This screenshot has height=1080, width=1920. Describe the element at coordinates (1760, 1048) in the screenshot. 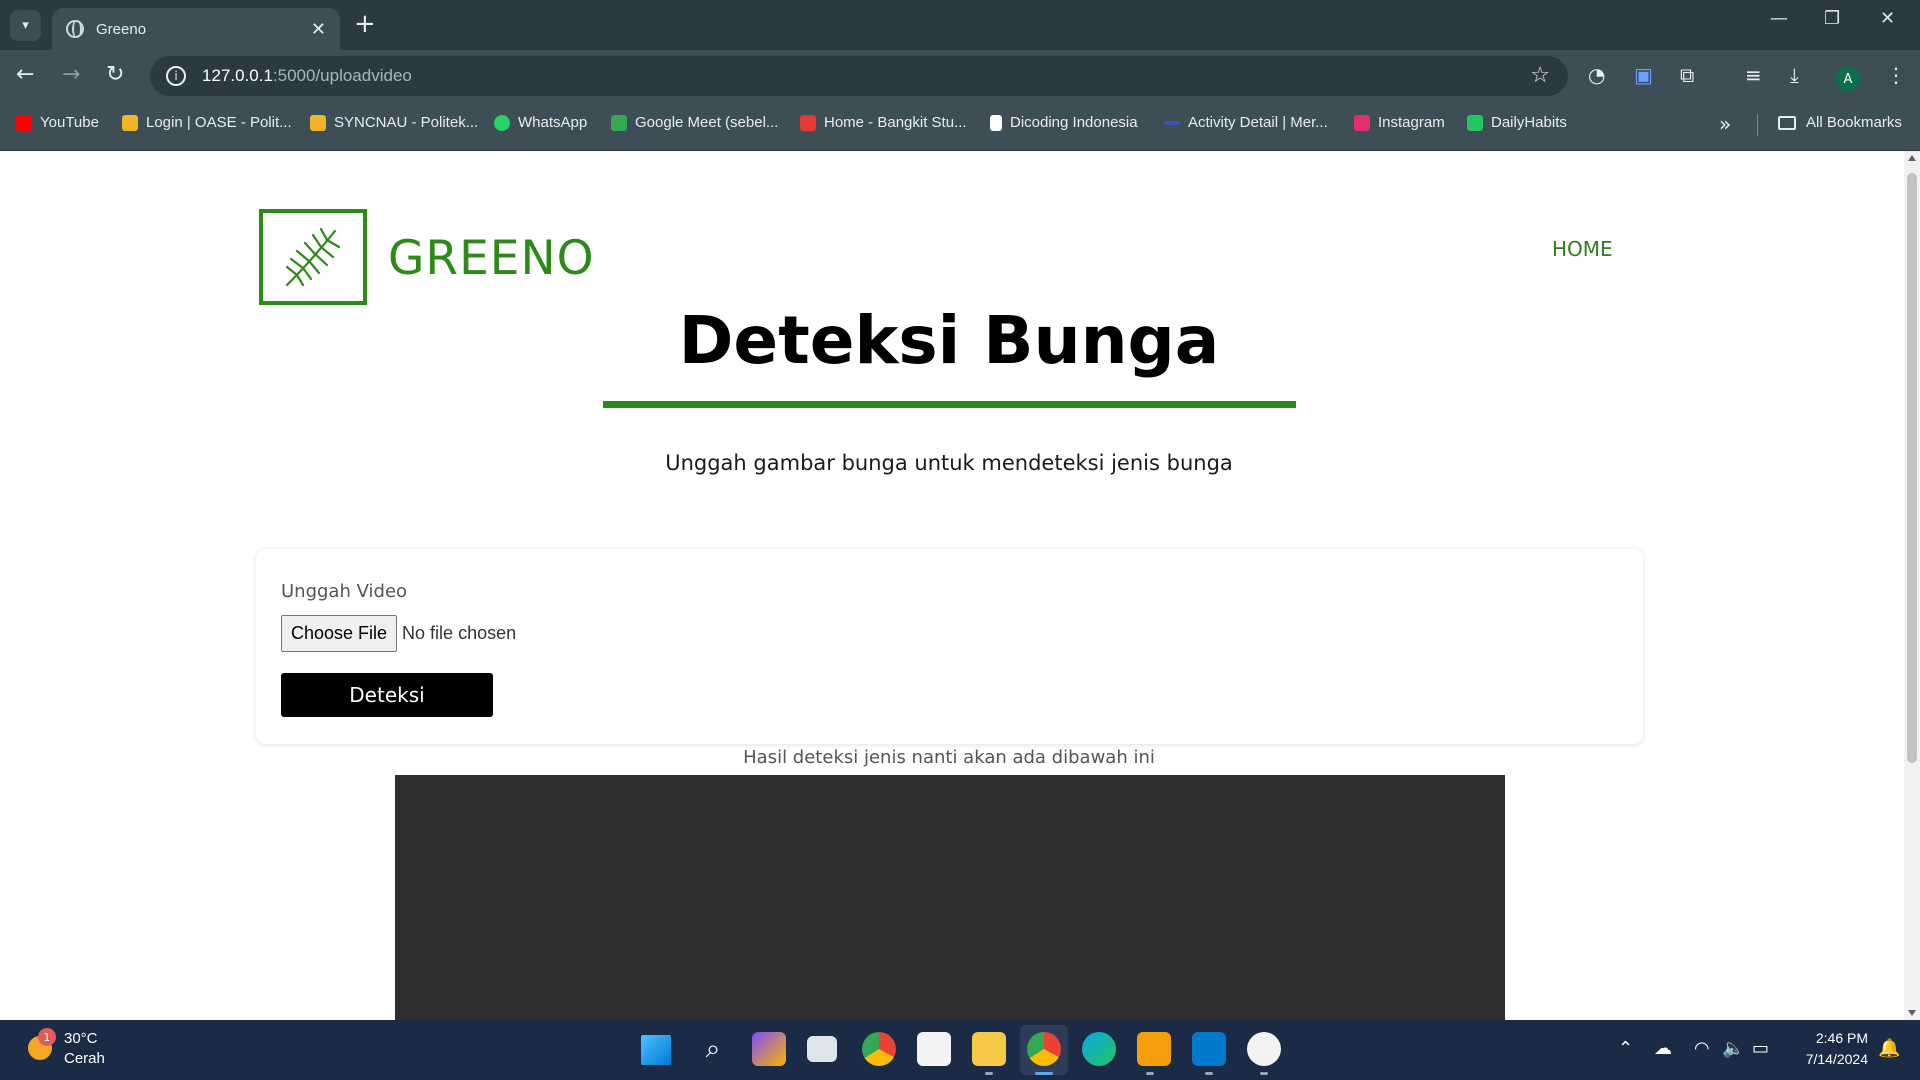

I see `battery-icon: ▭` at that location.